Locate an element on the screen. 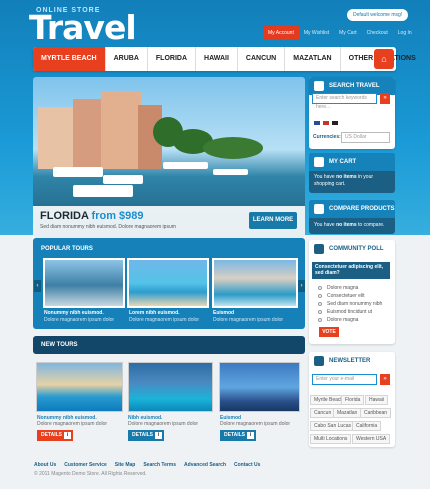  footer-contact-us: Contact Us is located at coordinates (247, 465).